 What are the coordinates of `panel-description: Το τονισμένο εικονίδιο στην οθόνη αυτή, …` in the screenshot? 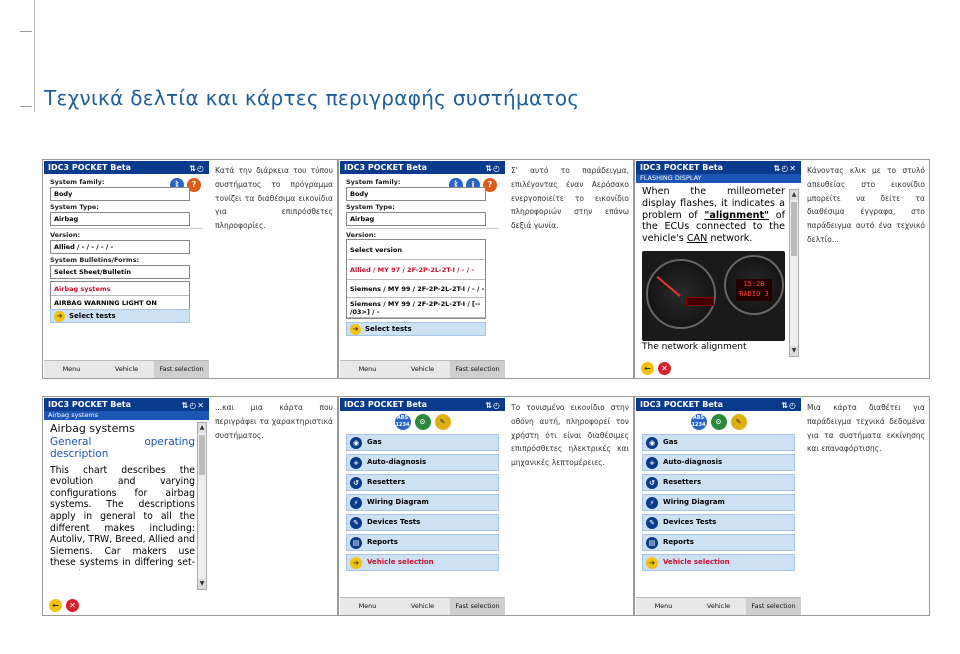 It's located at (570, 435).